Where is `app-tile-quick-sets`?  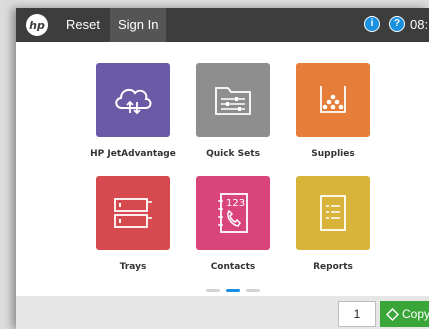 app-tile-quick-sets is located at coordinates (233, 100).